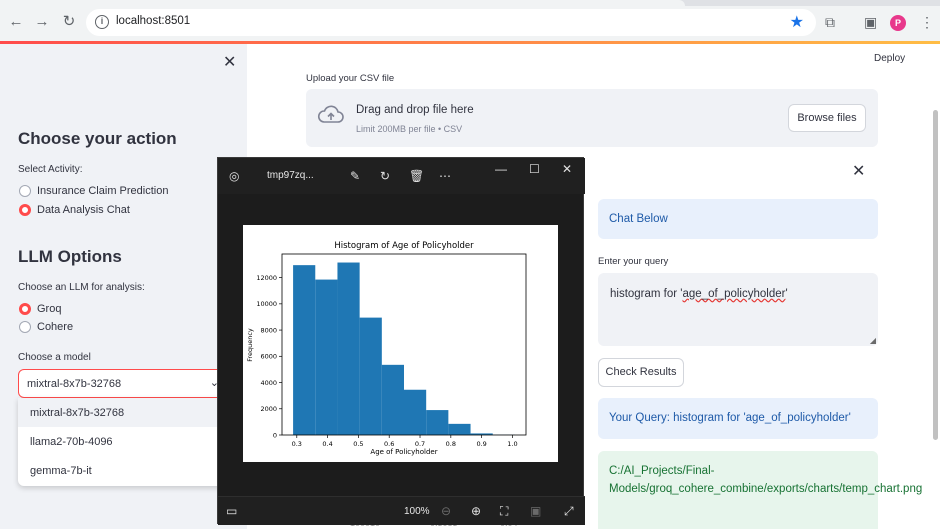 This screenshot has height=529, width=940. What do you see at coordinates (409, 129) in the screenshot?
I see `limit-text: Limit 200MB per file • CSV` at bounding box center [409, 129].